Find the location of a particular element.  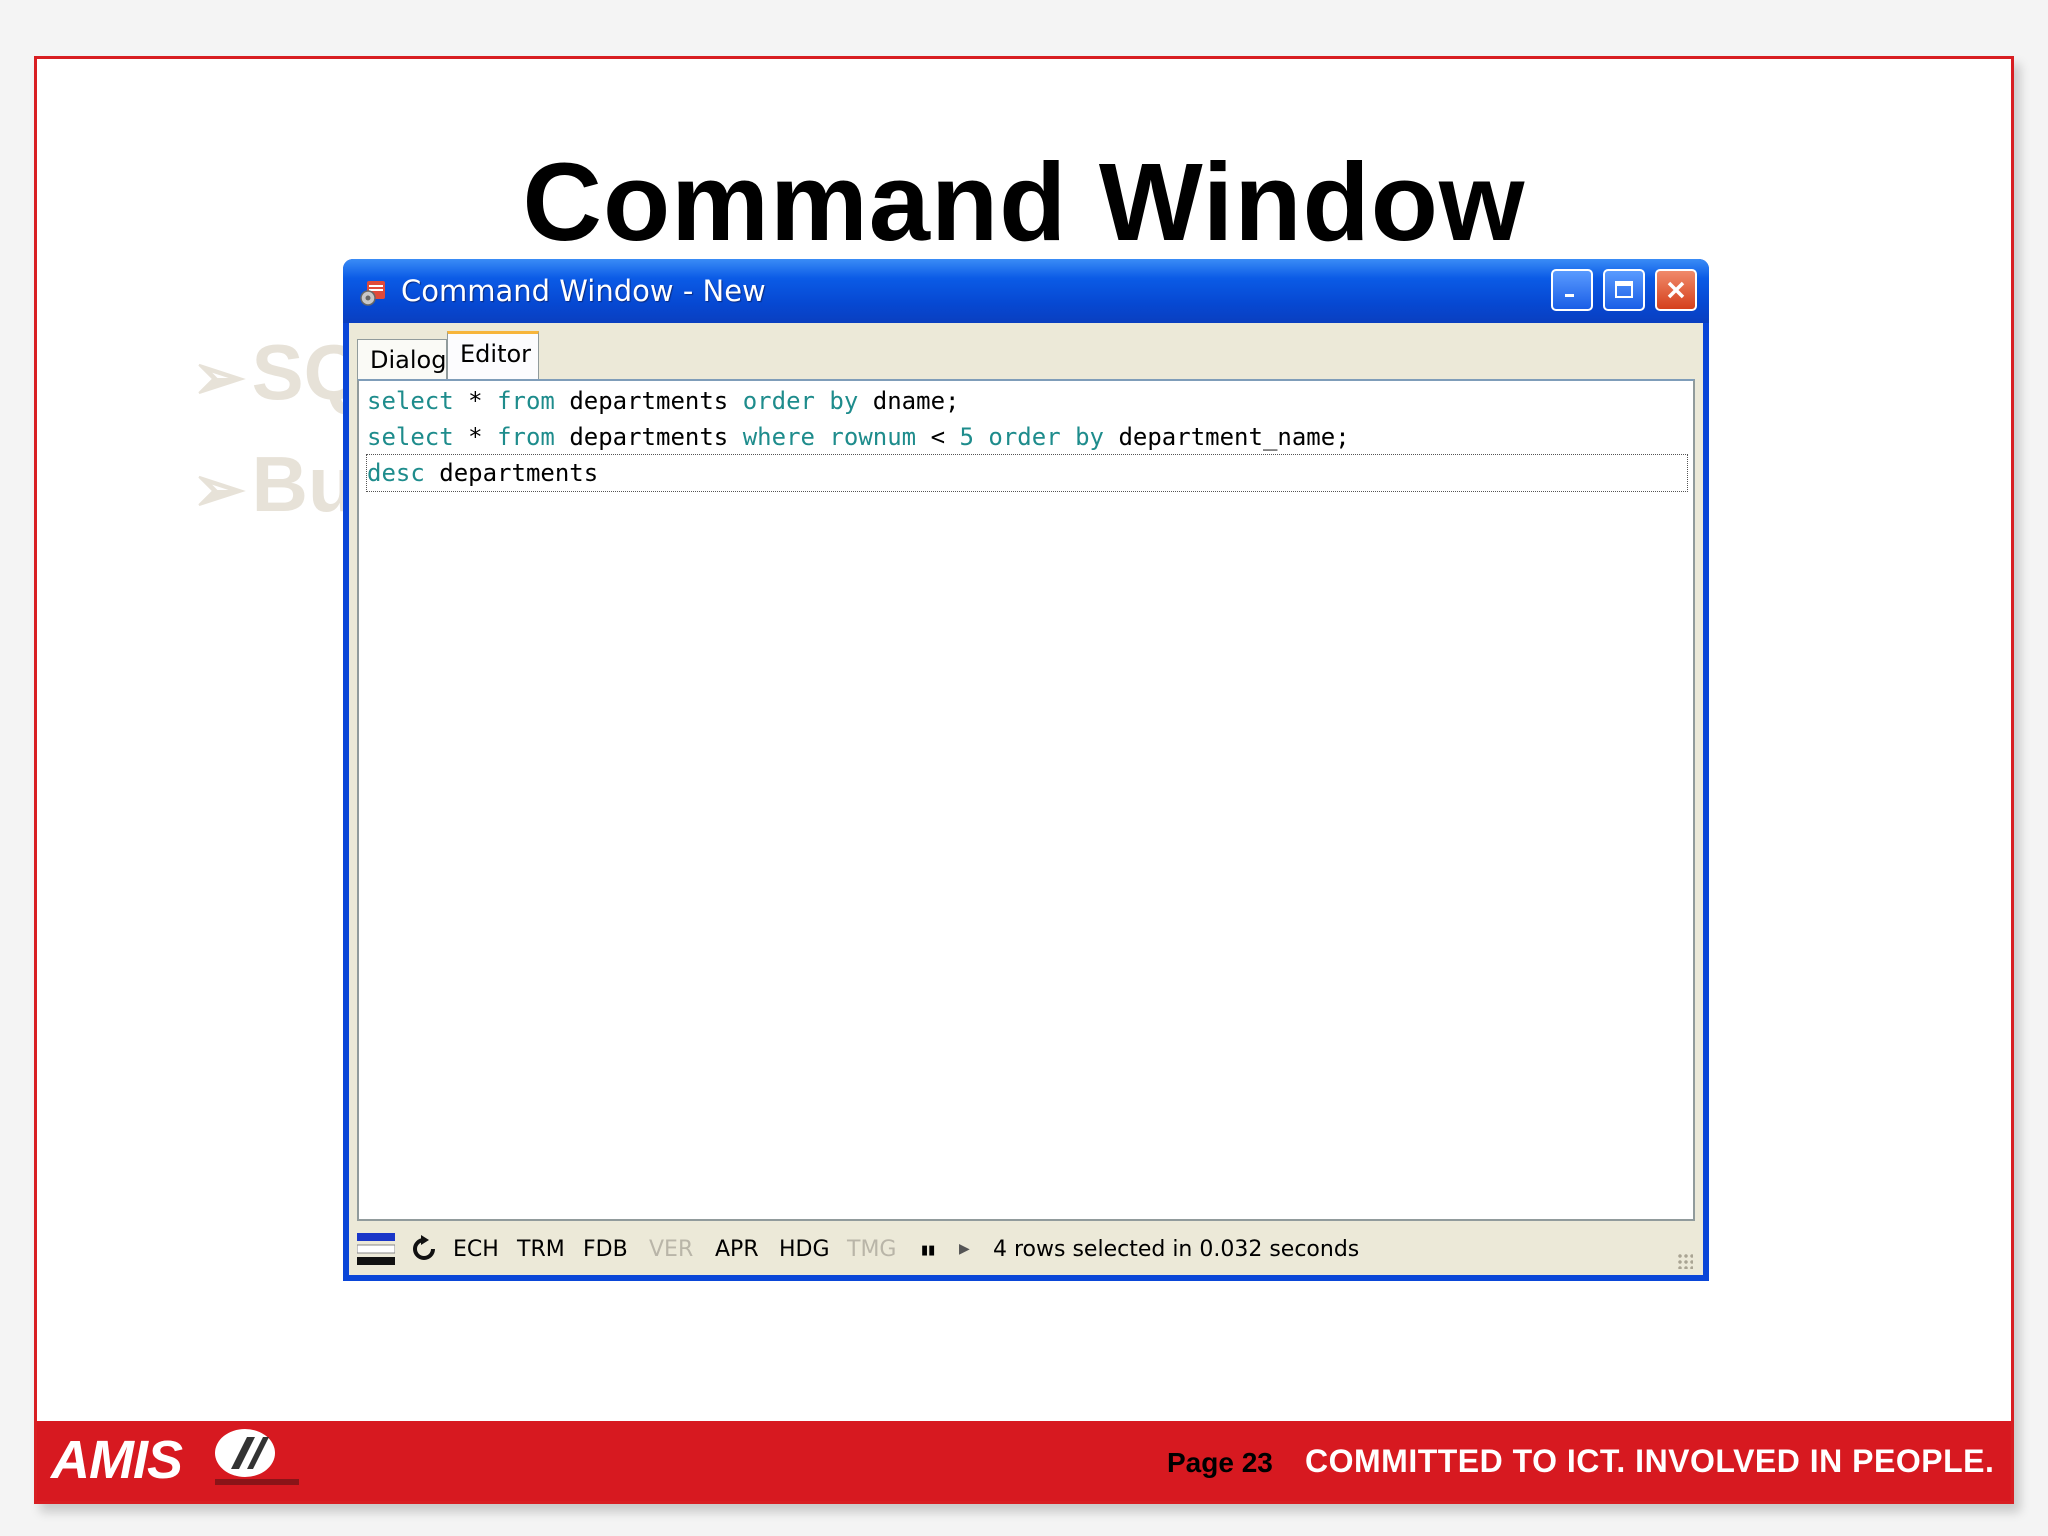

toggle-ver: VER is located at coordinates (671, 1249).